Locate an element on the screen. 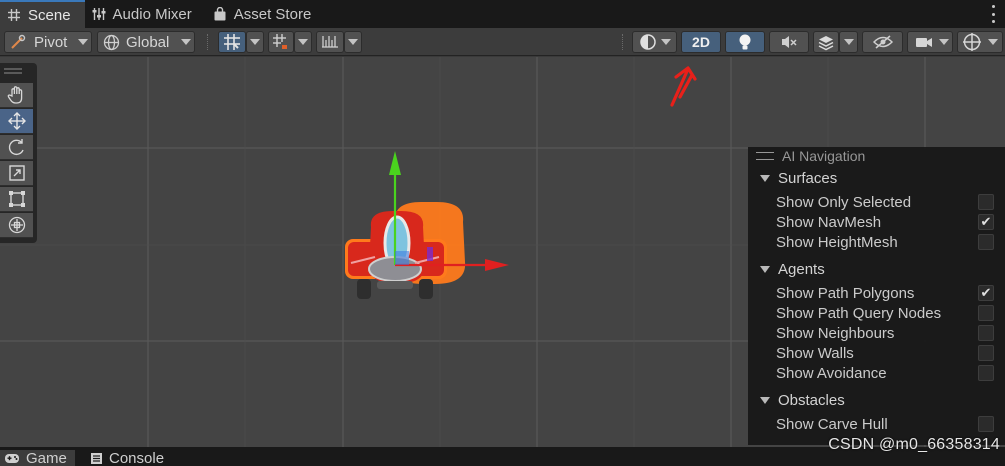  tools-palette is located at coordinates (18, 153).